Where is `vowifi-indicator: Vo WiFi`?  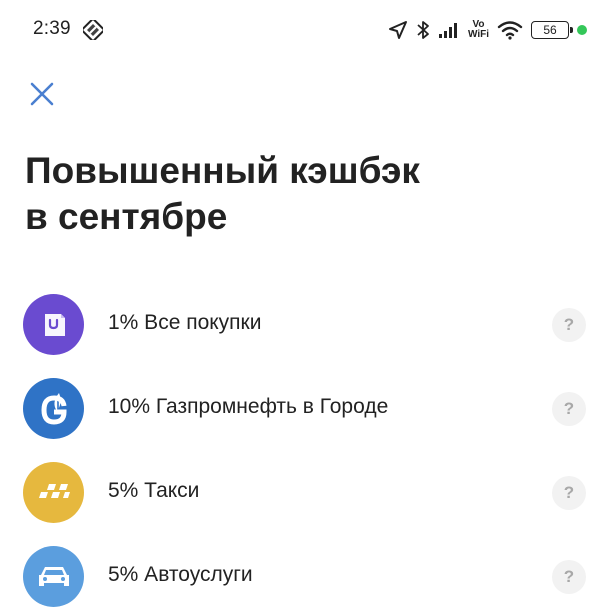 vowifi-indicator: Vo WiFi is located at coordinates (478, 30).